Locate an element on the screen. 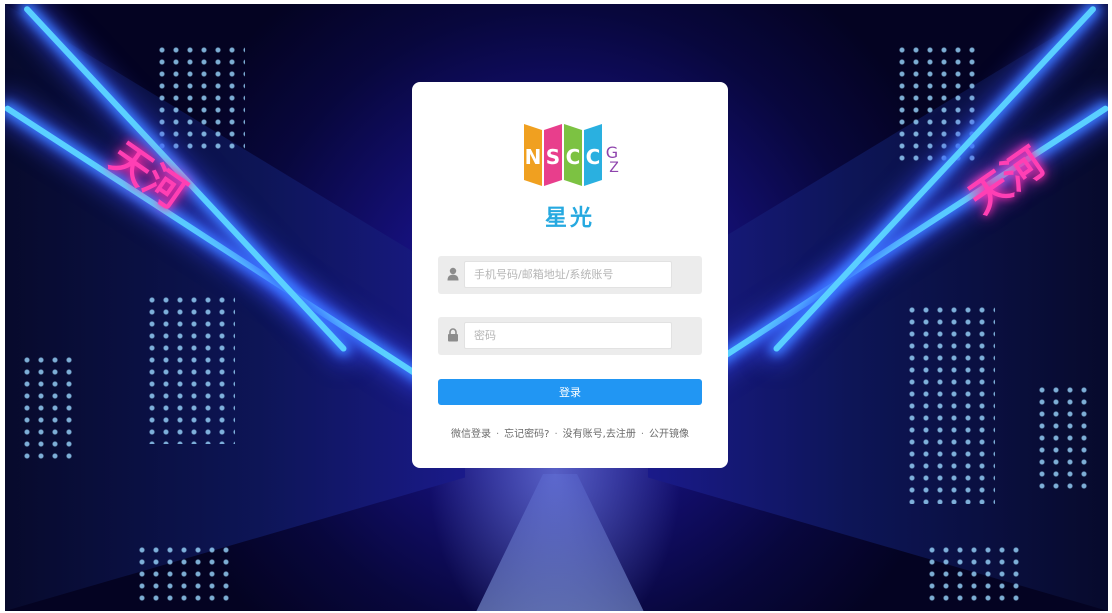 The height and width of the screenshot is (613, 1112). svg-text: Z is located at coordinates (614, 168).